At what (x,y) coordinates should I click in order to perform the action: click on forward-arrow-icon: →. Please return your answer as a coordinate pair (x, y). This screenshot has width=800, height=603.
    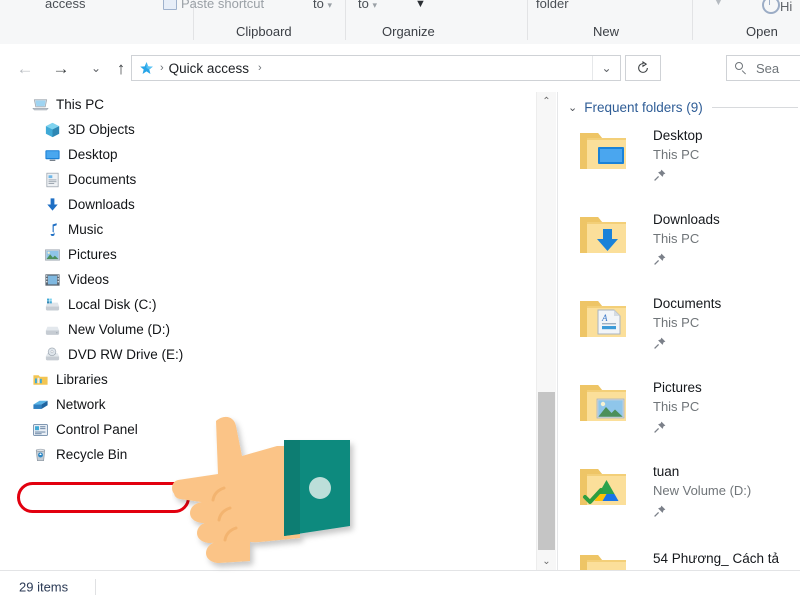
    Looking at the image, I should click on (61, 68).